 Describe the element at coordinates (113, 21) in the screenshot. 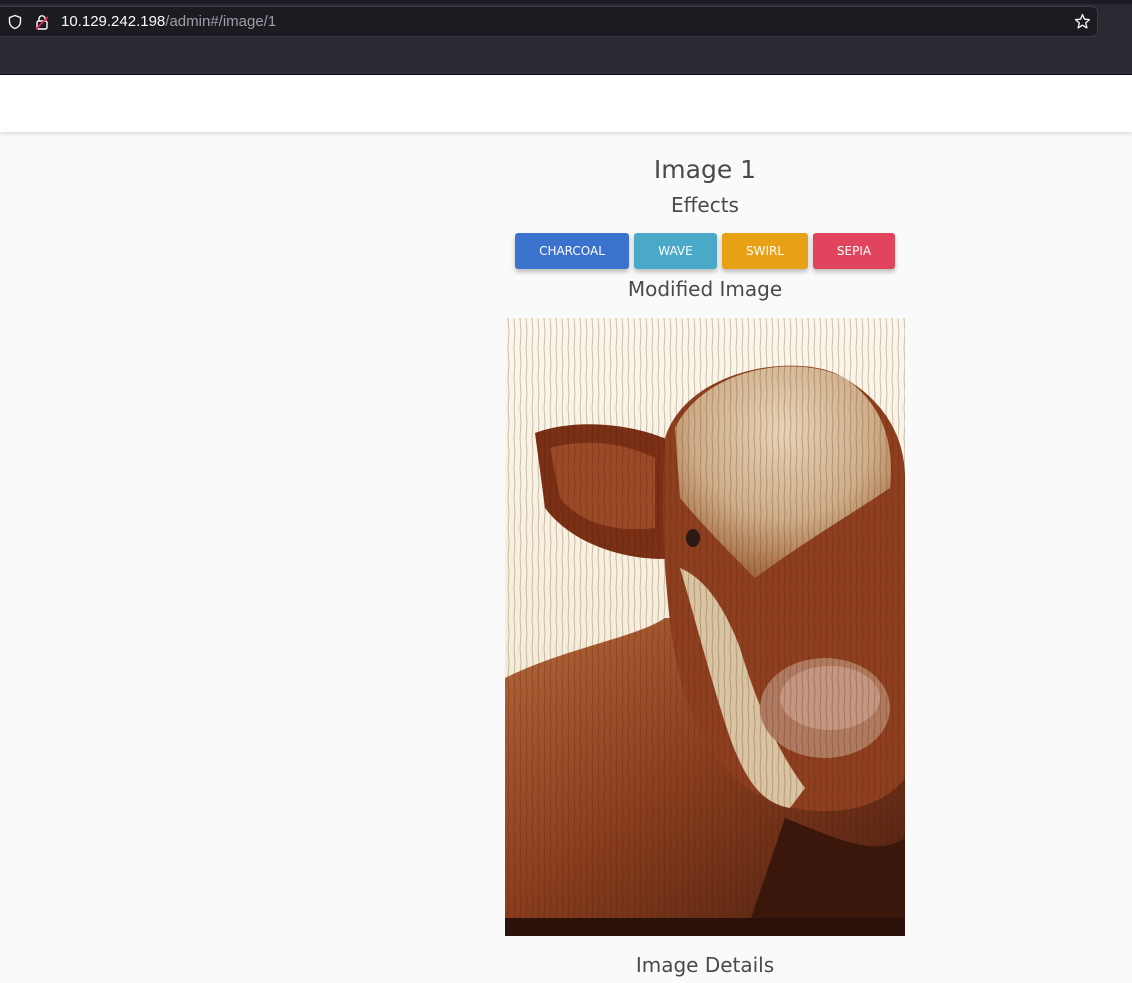

I see `url-host: 10.129.242.198` at that location.